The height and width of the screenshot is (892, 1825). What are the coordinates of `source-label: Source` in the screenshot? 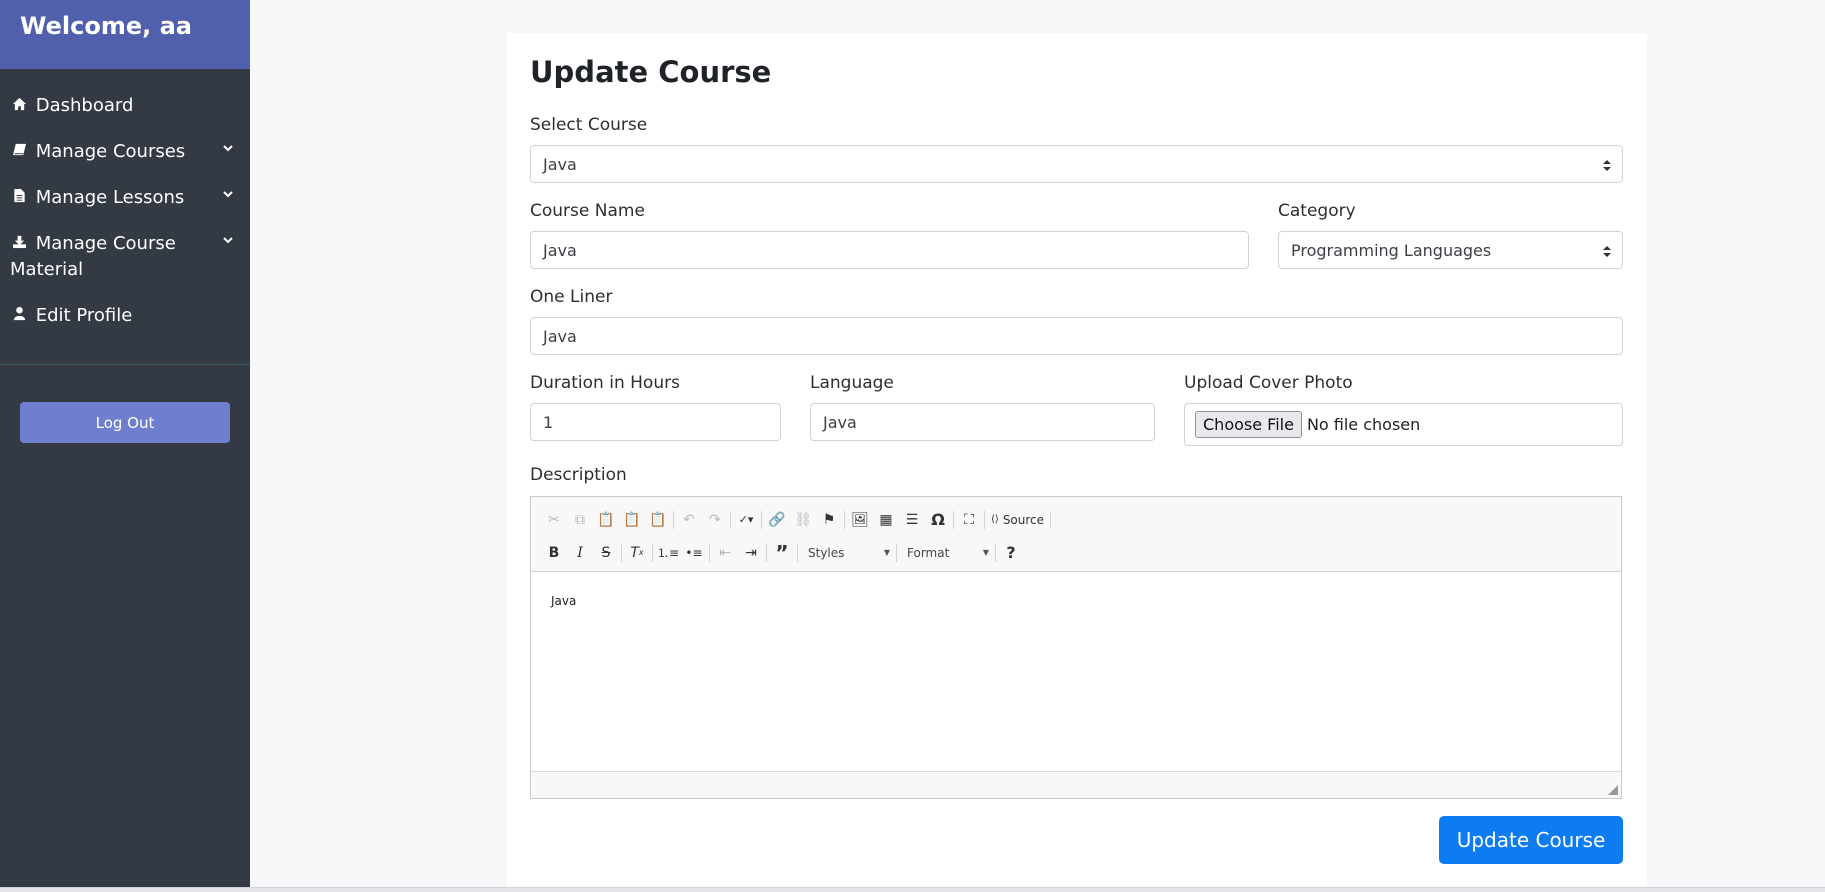 It's located at (1023, 519).